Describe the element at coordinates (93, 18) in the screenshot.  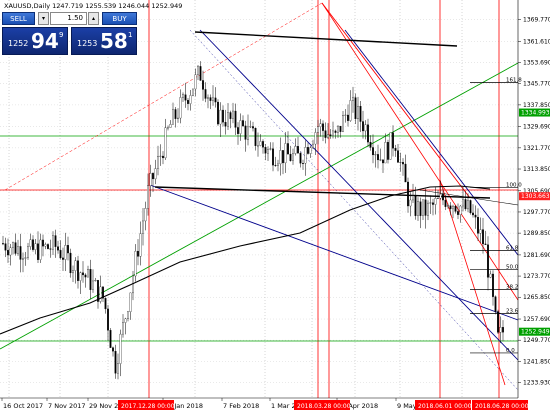
I see `lot-stepper-icon: ▴` at that location.